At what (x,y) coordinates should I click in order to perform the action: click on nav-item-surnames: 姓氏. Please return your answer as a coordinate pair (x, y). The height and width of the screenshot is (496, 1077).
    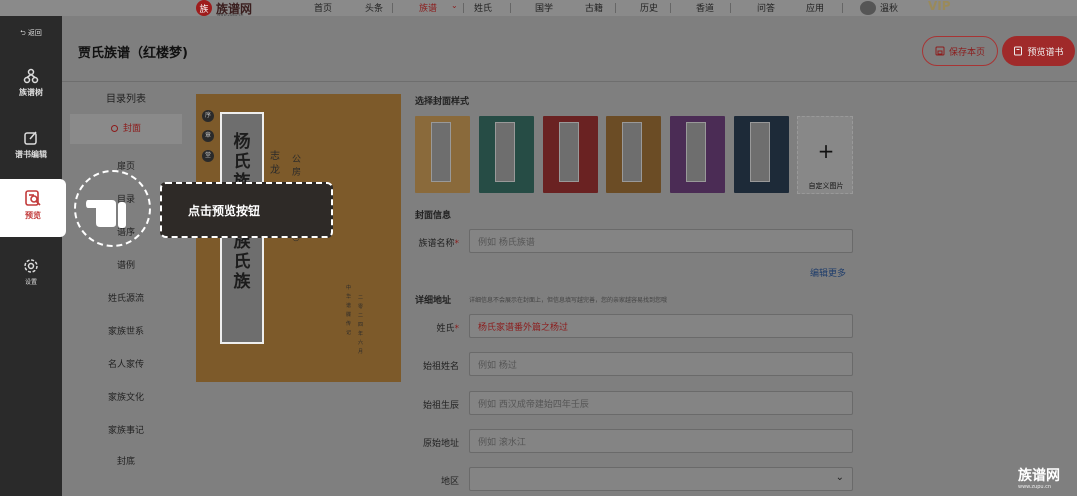
    Looking at the image, I should click on (483, 7).